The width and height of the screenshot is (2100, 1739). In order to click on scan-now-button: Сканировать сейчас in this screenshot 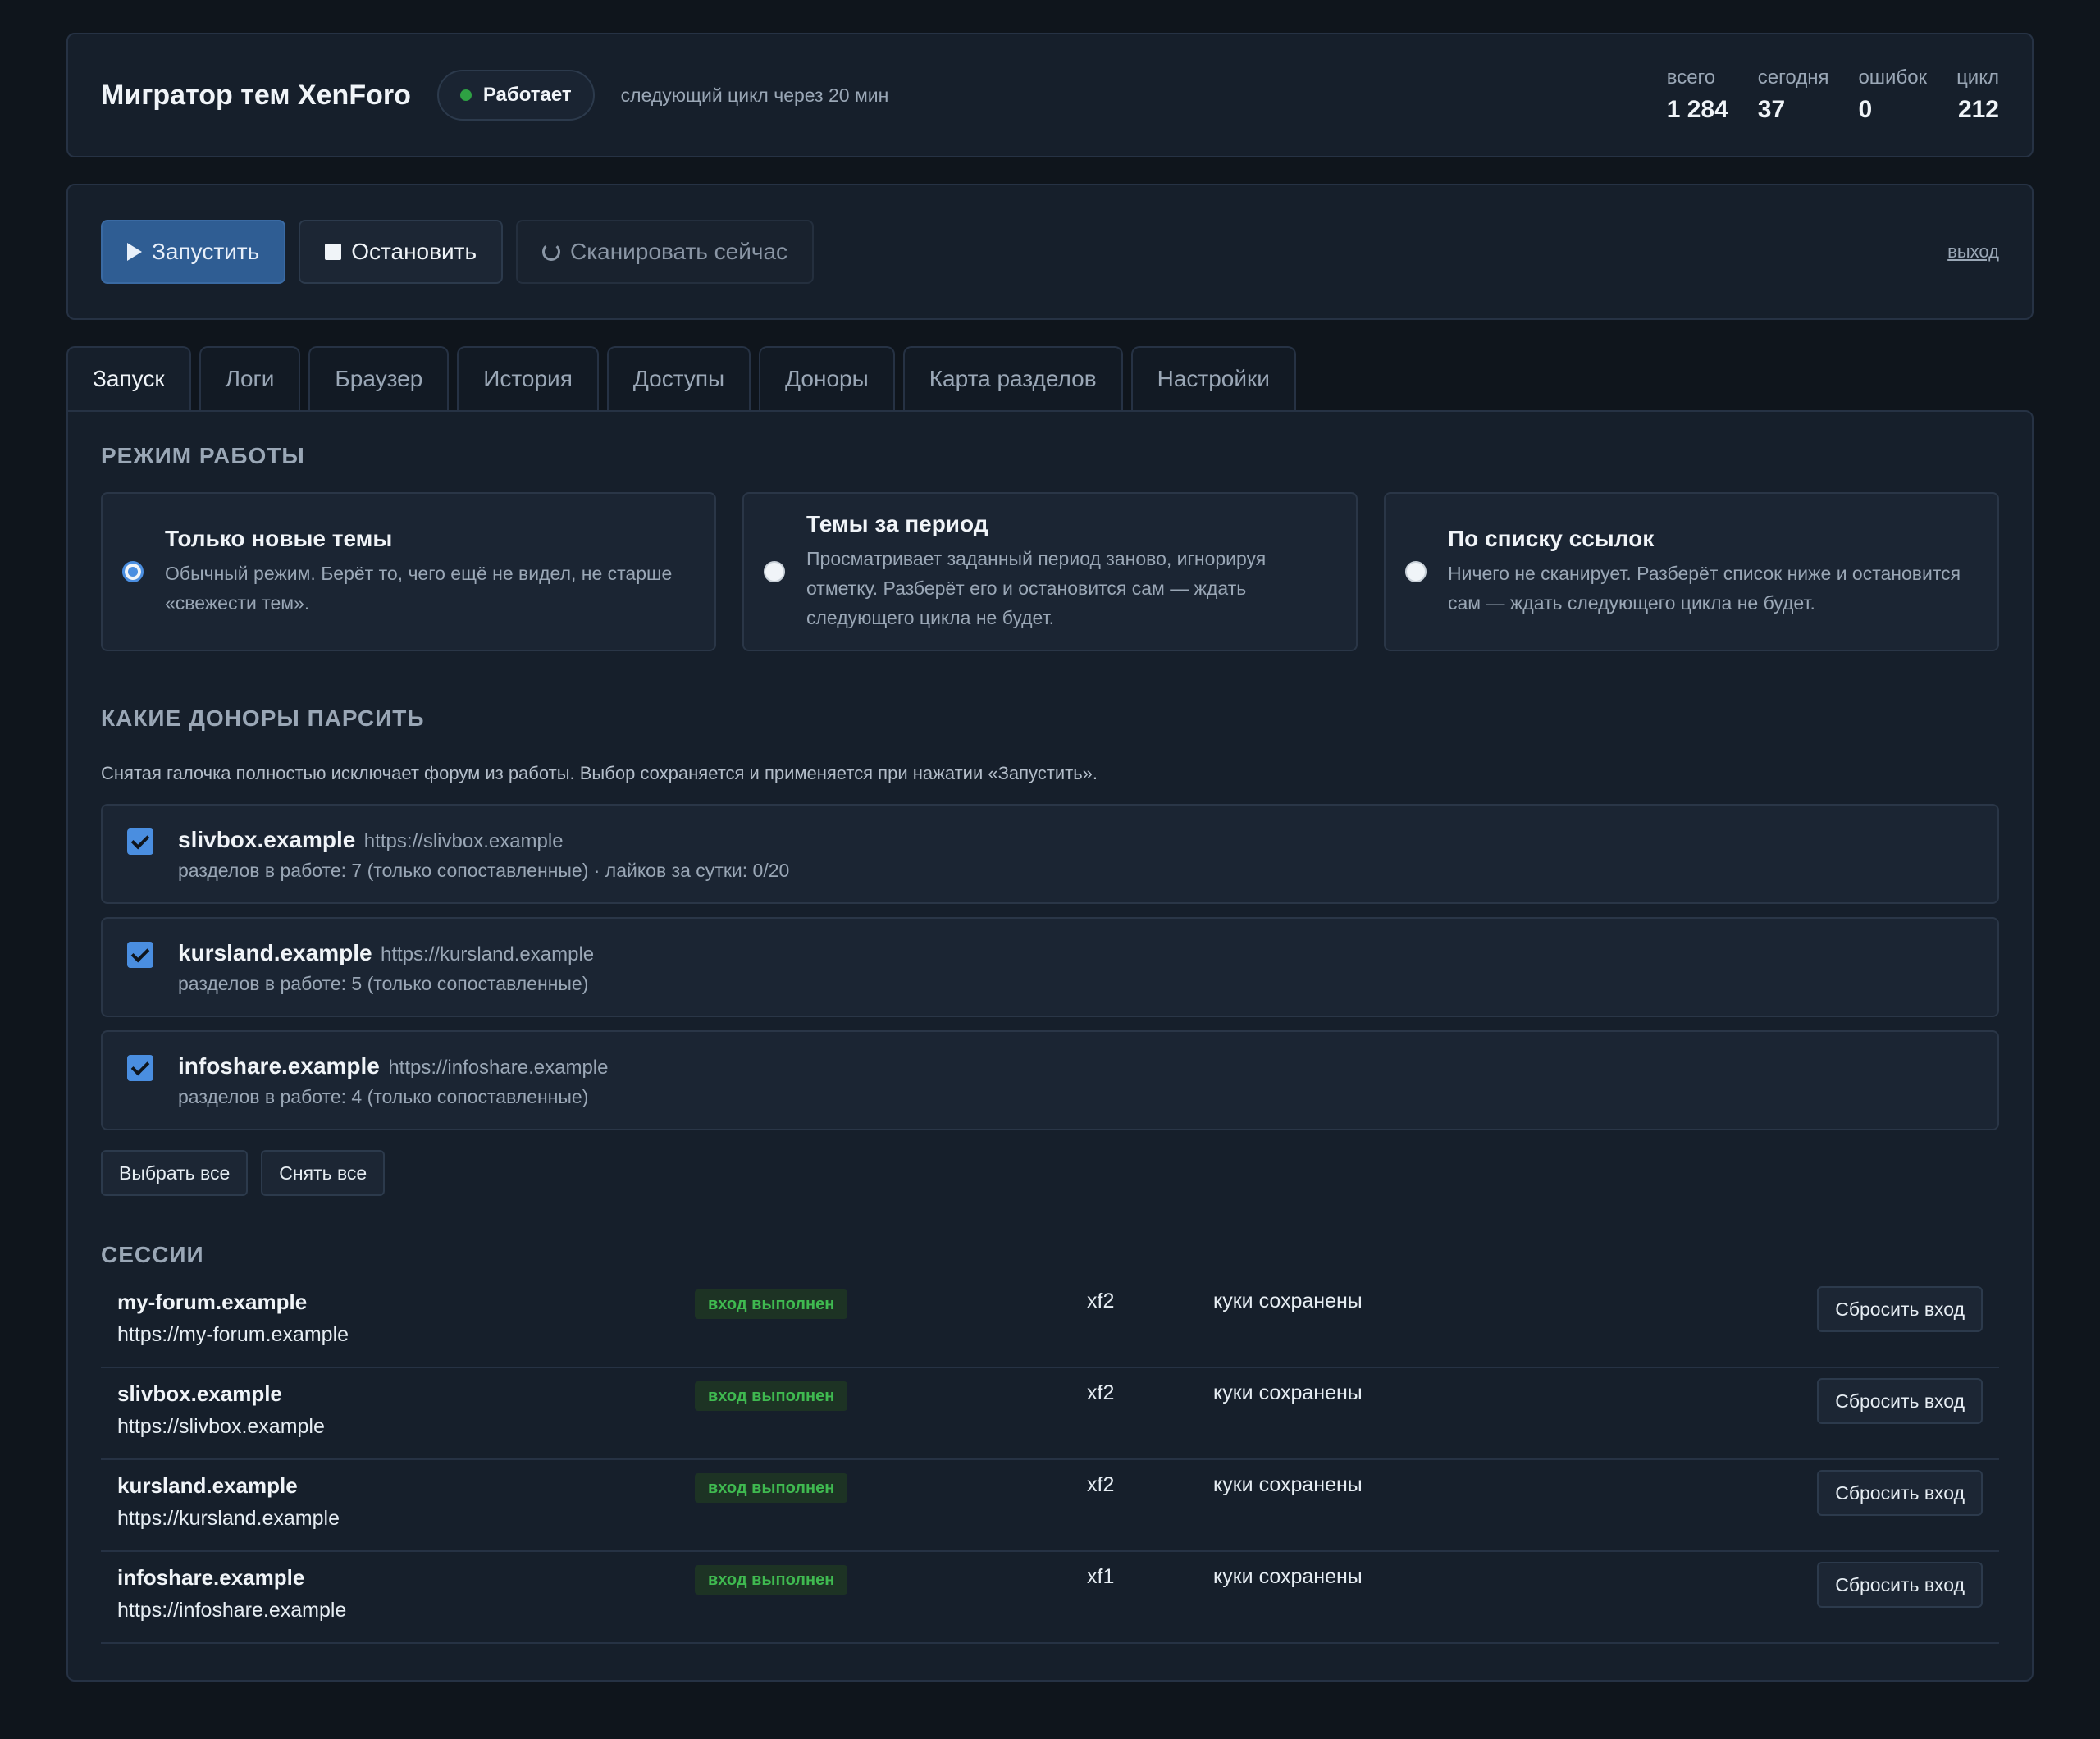, I will do `click(666, 252)`.